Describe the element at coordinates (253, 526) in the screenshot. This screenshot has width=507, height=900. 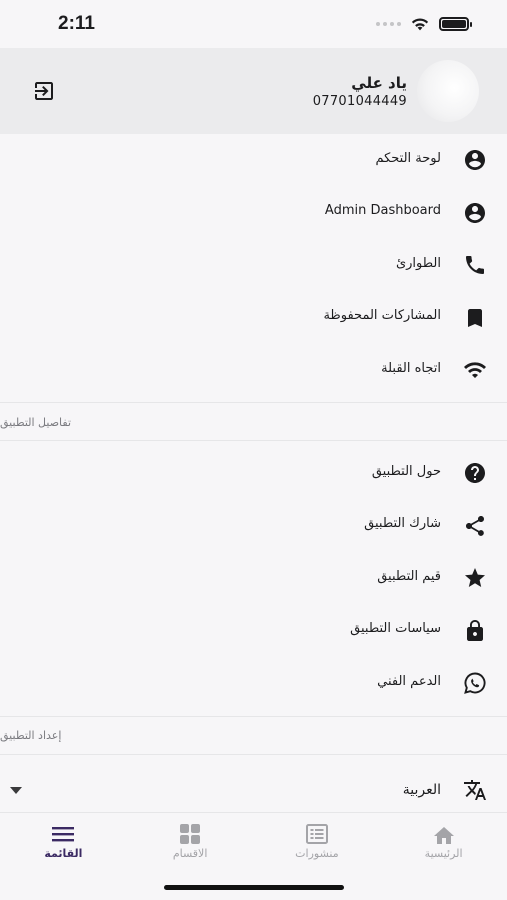
I see `menu-item-share-app: شارك التطبيق` at that location.